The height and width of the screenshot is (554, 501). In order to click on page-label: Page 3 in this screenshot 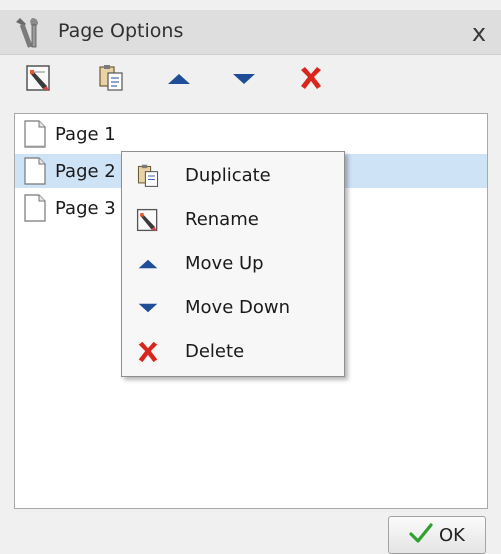, I will do `click(85, 208)`.